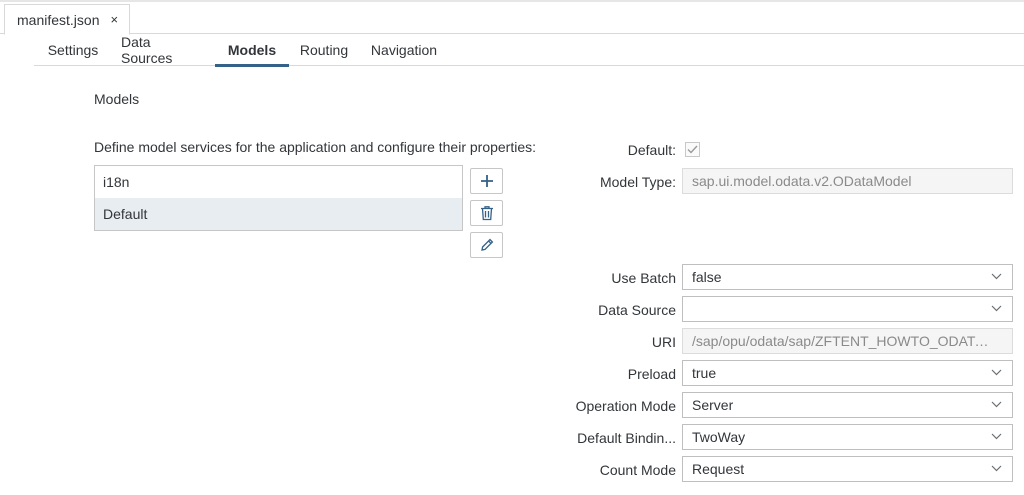 Image resolution: width=1024 pixels, height=495 pixels. I want to click on model-type-value: sap.ui.model.odata.v2.ODataModel, so click(802, 181).